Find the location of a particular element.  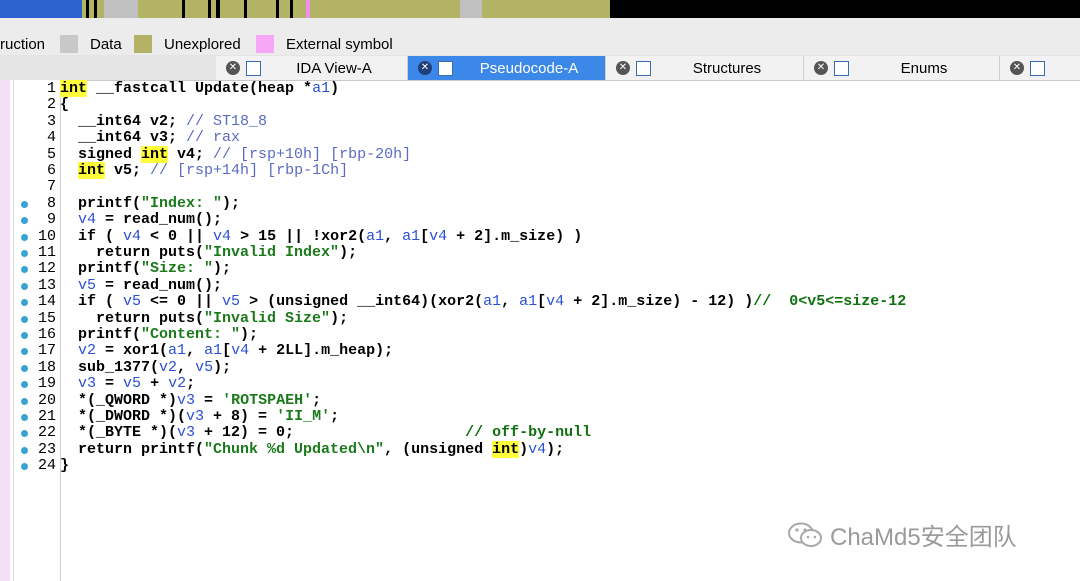

code-token: return puts( is located at coordinates (132, 252).